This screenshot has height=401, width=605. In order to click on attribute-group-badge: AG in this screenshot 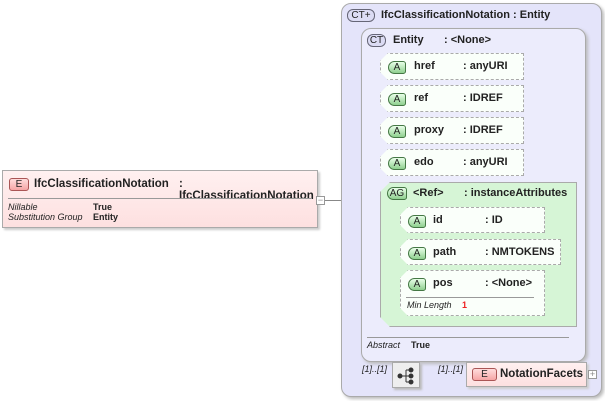, I will do `click(397, 193)`.